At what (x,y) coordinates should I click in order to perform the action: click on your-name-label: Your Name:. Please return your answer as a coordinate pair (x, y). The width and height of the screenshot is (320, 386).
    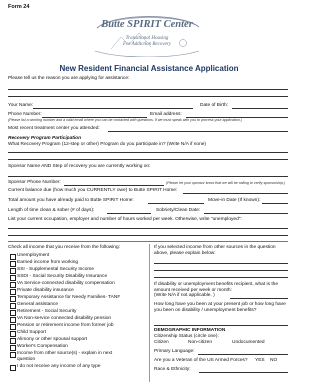
    Looking at the image, I should click on (21, 105).